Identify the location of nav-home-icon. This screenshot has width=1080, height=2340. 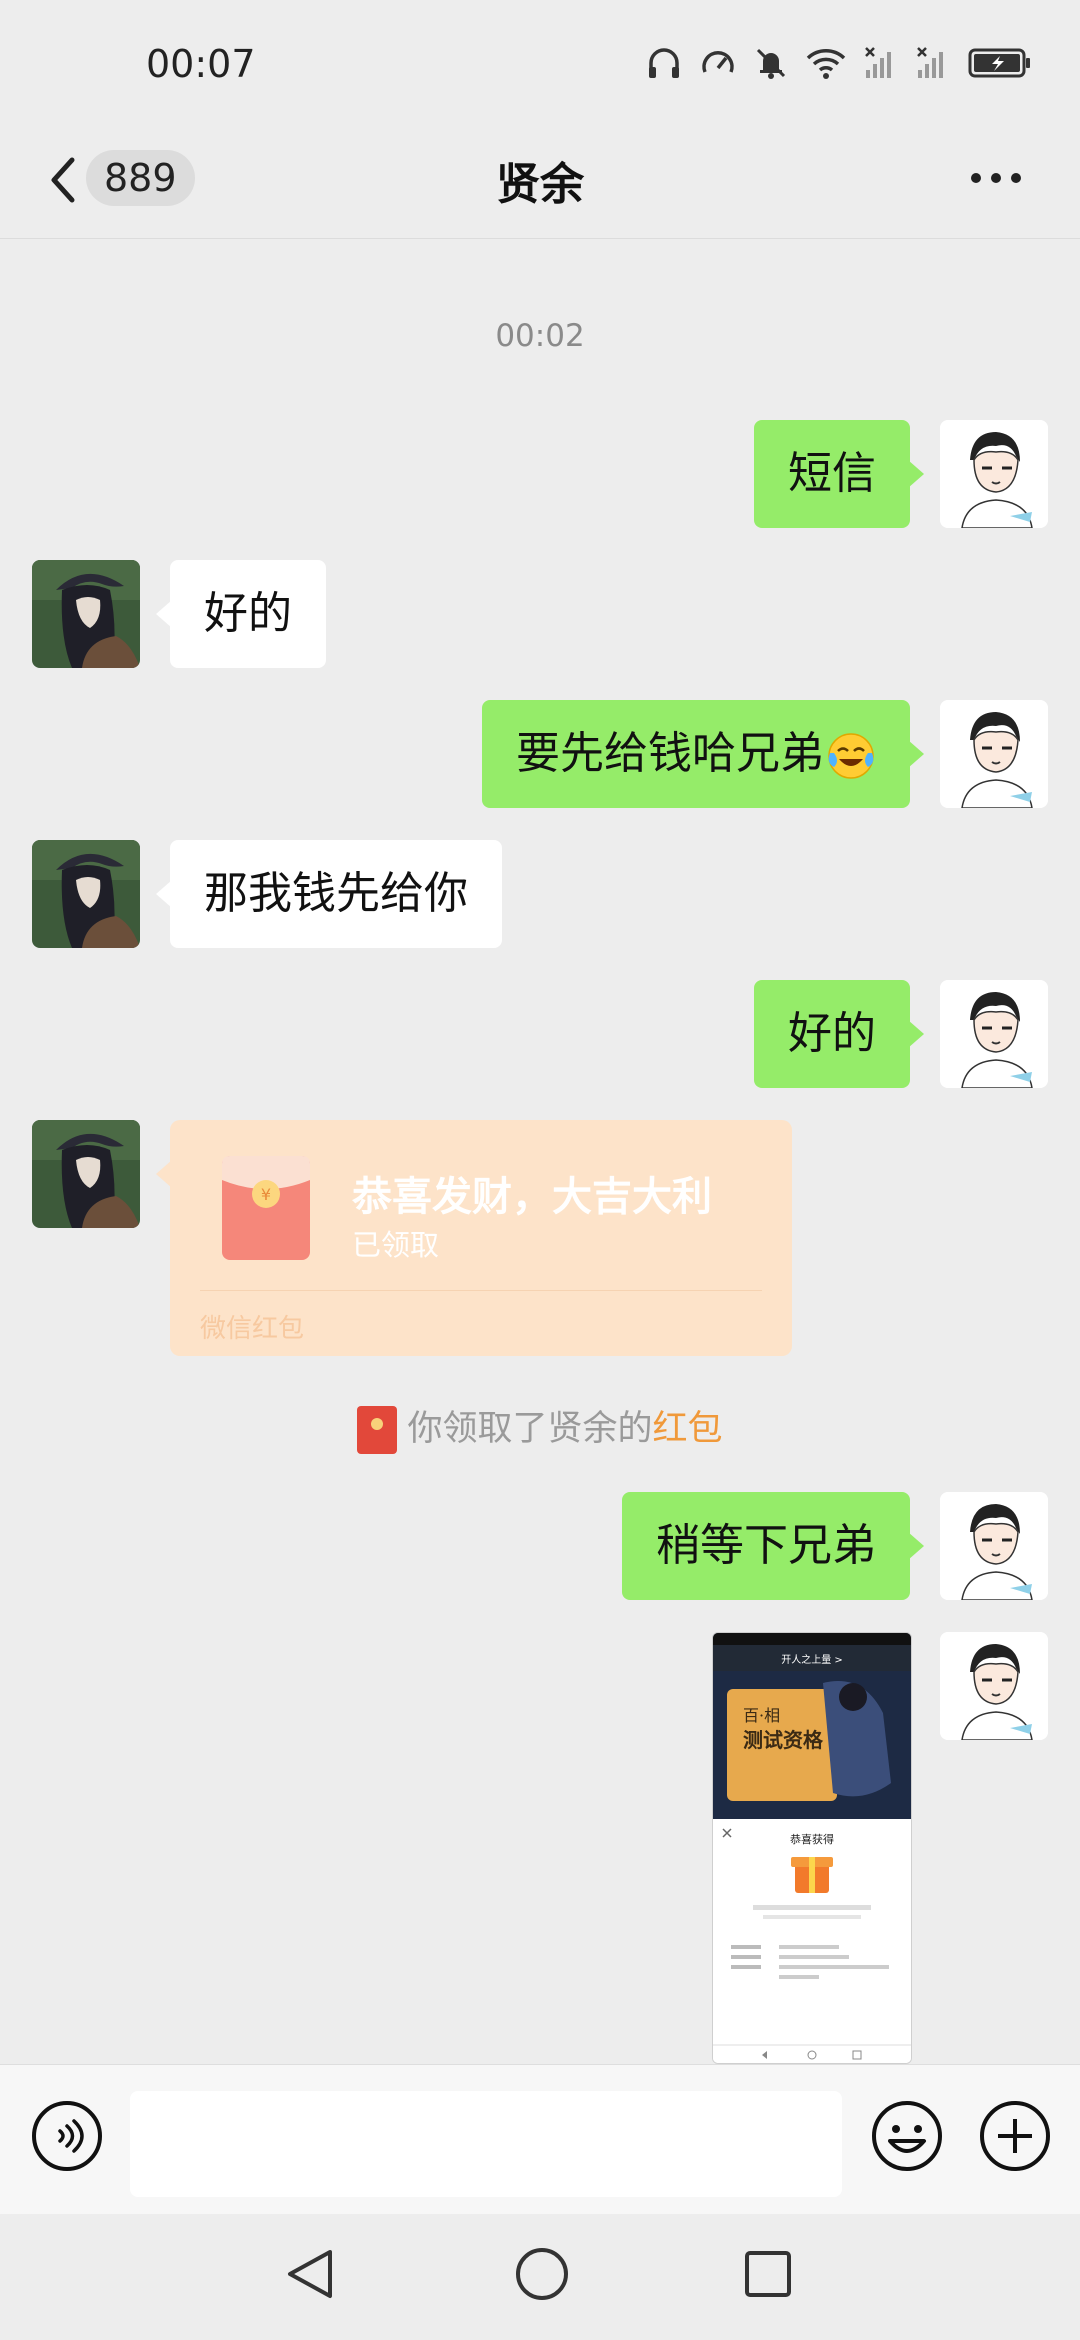
(542, 2274).